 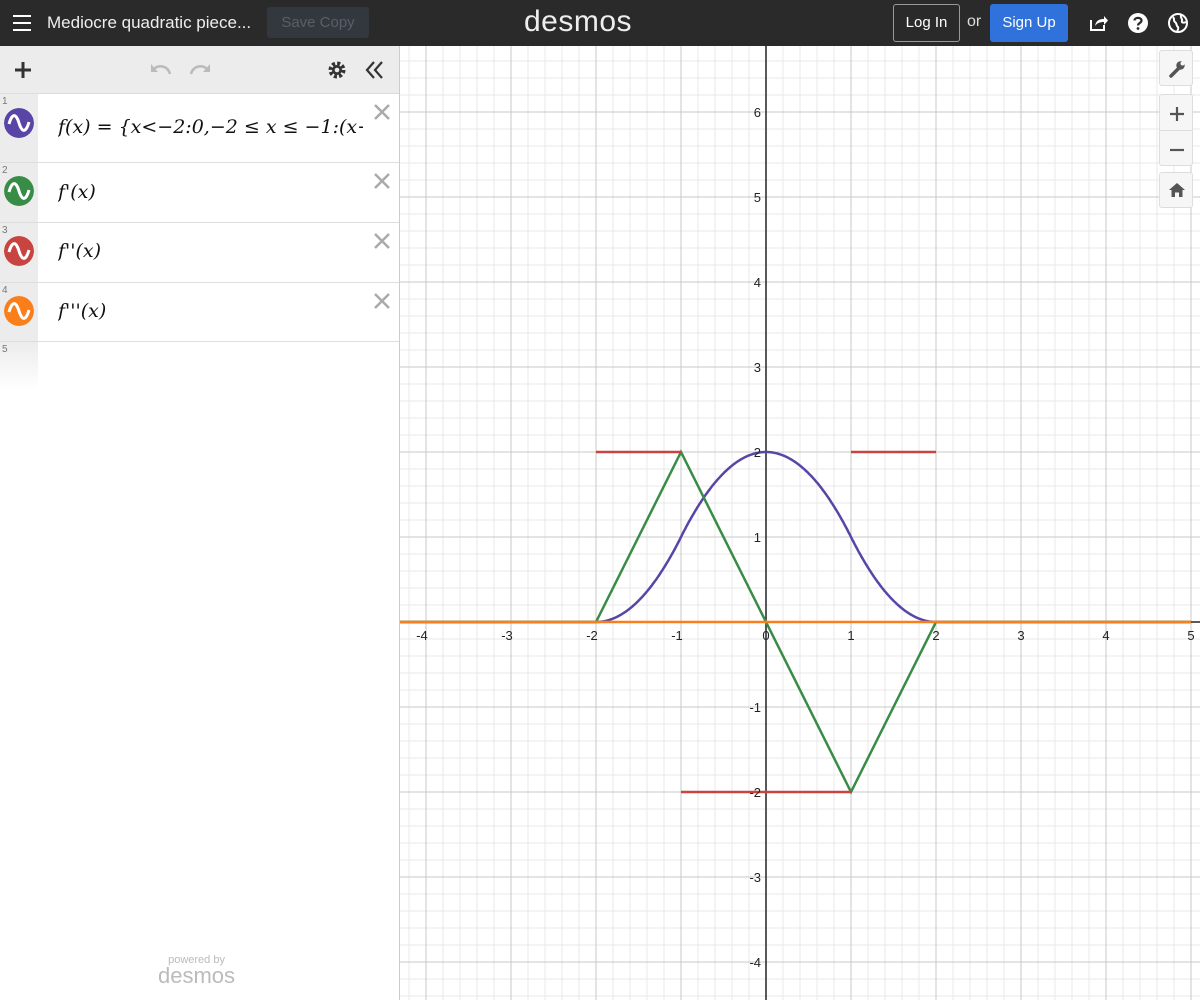 What do you see at coordinates (578, 21) in the screenshot?
I see `desmos-logo: desmos` at bounding box center [578, 21].